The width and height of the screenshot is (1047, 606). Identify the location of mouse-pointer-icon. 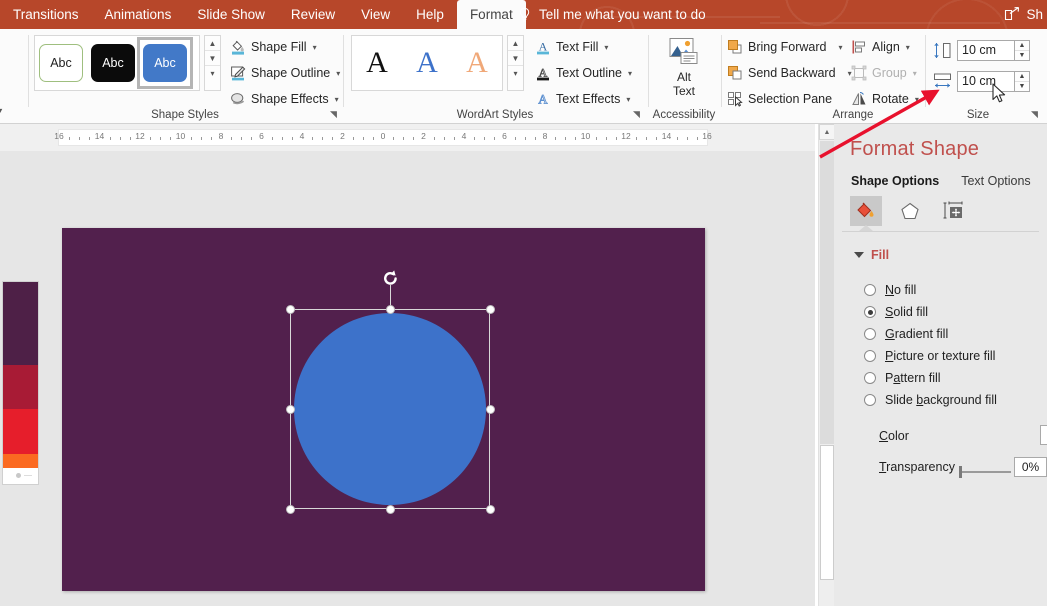
(1000, 94).